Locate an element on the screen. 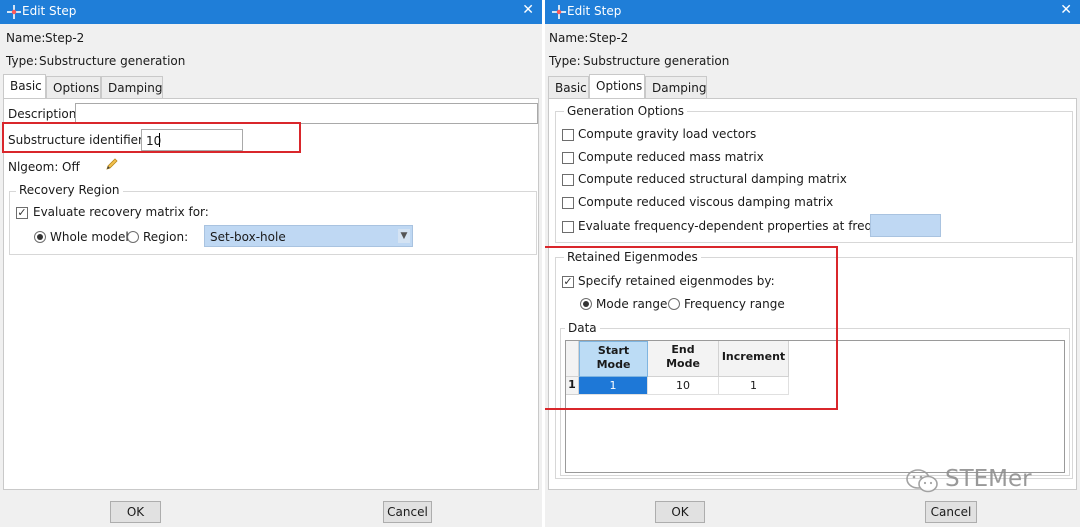 The image size is (1080, 527). option-label: Compute reduced viscous damping matrix is located at coordinates (706, 202).